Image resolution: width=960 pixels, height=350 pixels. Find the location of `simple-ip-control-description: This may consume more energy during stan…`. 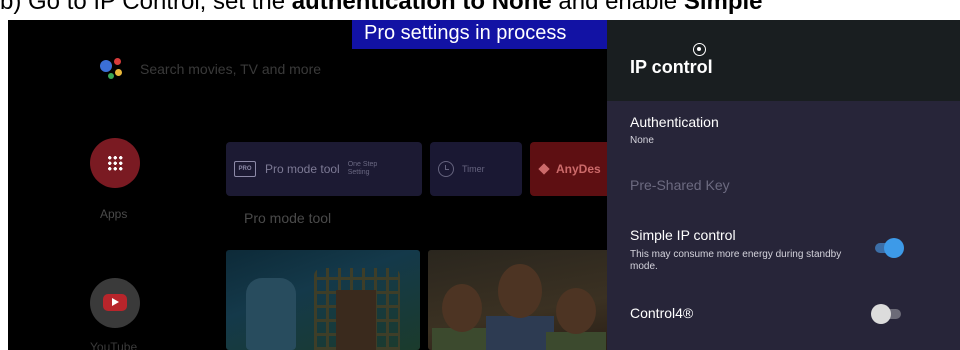

simple-ip-control-description: This may consume more energy during stan… is located at coordinates (736, 260).